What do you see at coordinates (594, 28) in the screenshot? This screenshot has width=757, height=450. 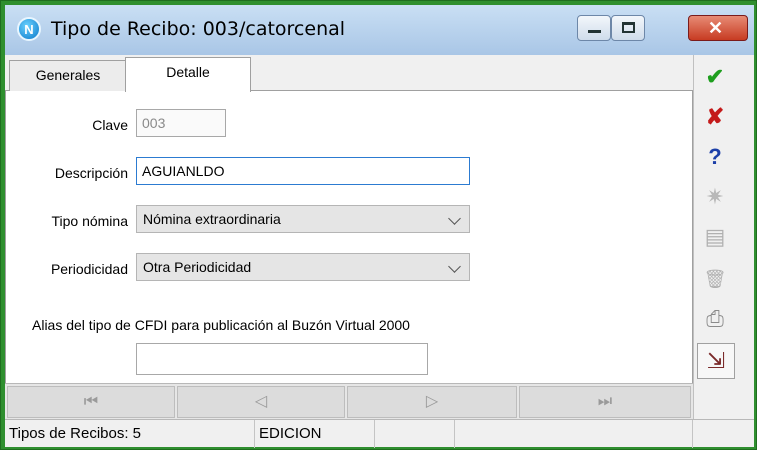 I see `minimize-button` at bounding box center [594, 28].